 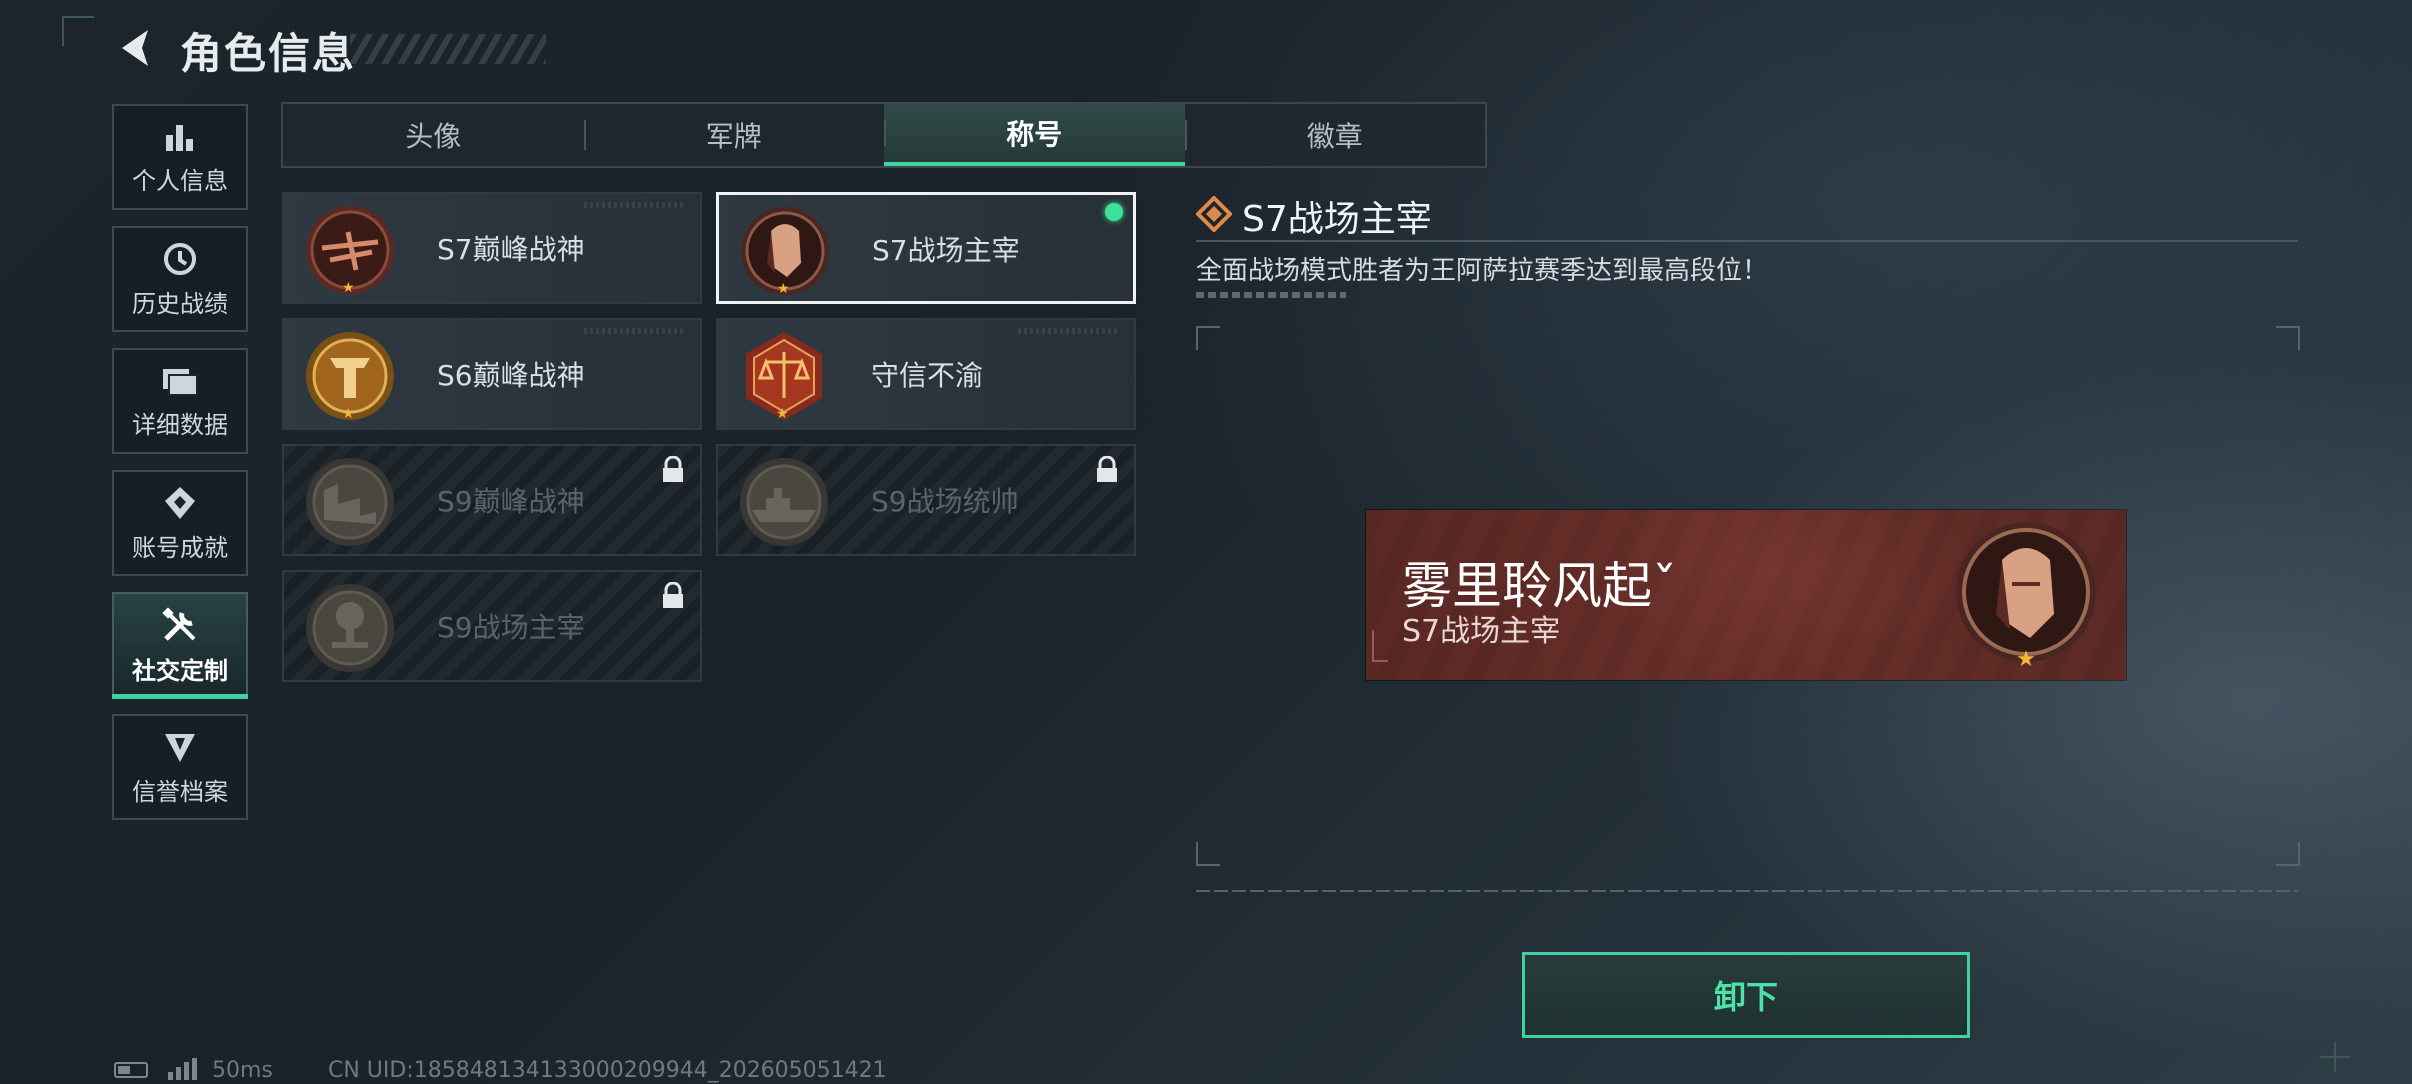 What do you see at coordinates (242, 1070) in the screenshot?
I see `ping-readout: 50ms` at bounding box center [242, 1070].